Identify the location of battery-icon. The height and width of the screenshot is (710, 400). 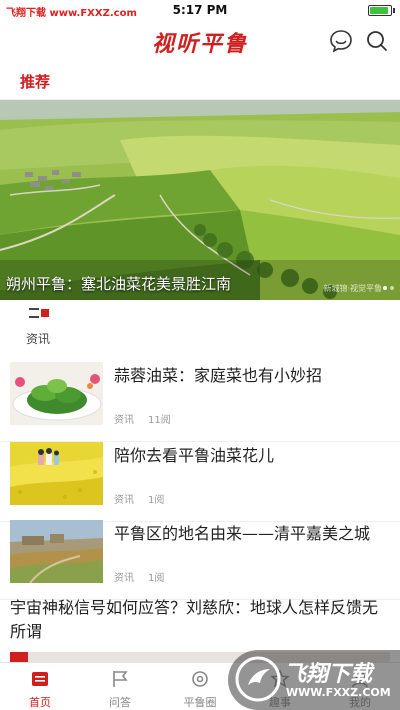
(380, 10).